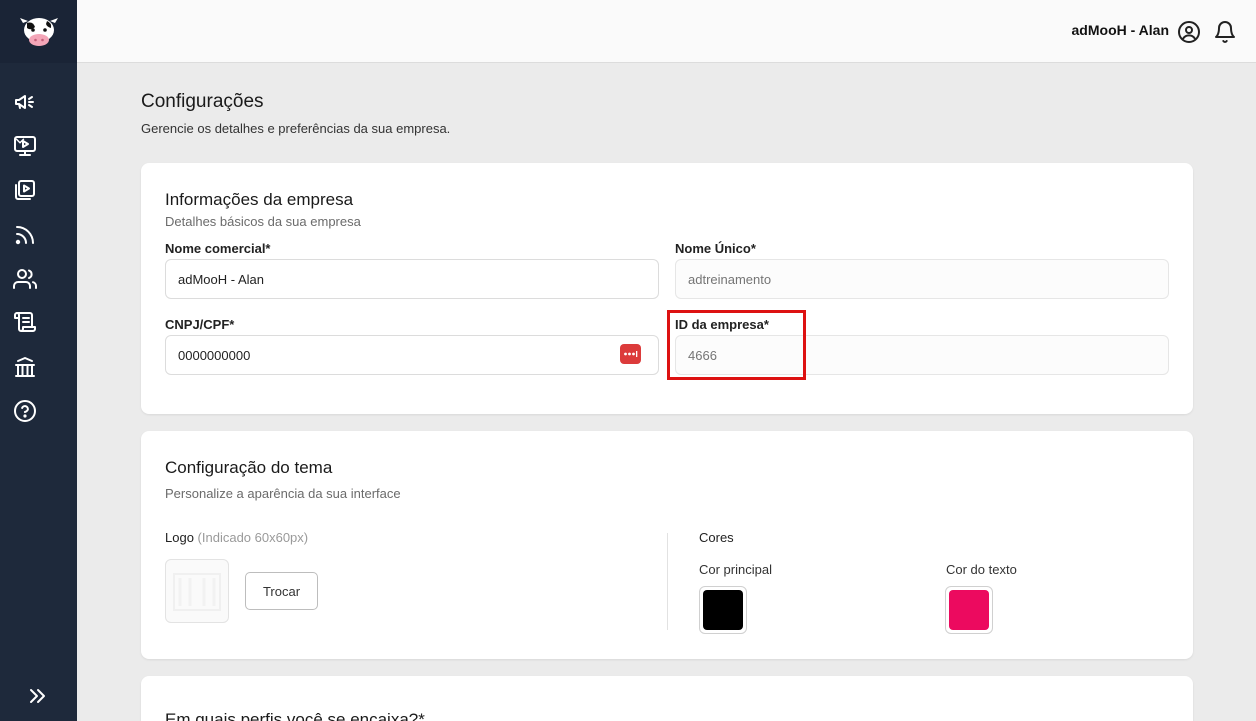 The height and width of the screenshot is (721, 1256). What do you see at coordinates (38, 279) in the screenshot?
I see `sidebar-item-users` at bounding box center [38, 279].